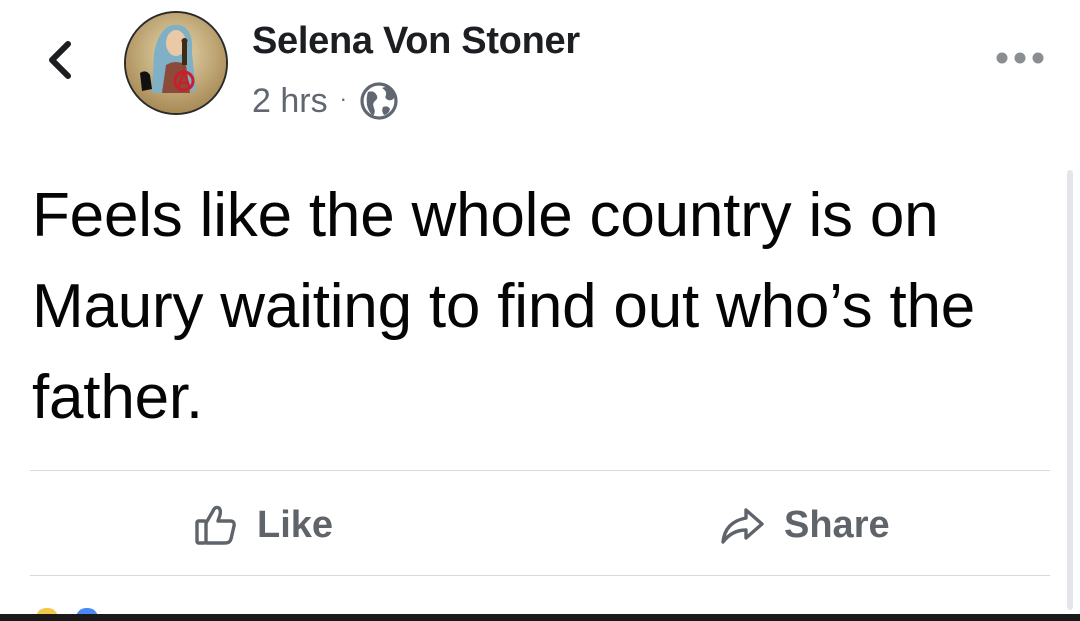 This screenshot has height=621, width=1080. I want to click on post-meta: 2 hrs ·, so click(325, 101).